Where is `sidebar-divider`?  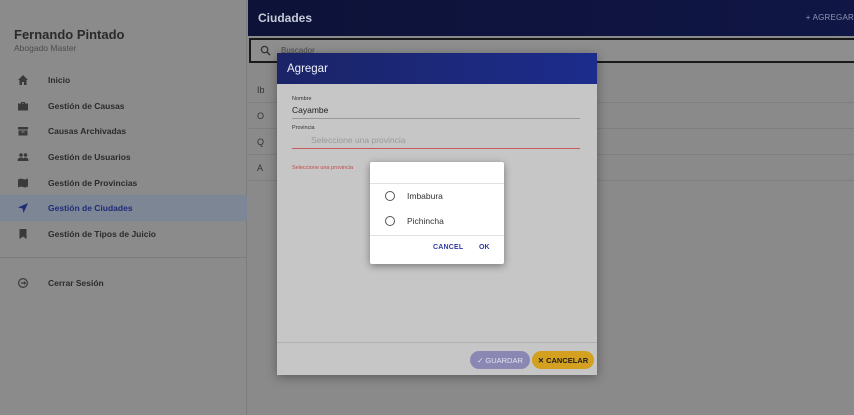
sidebar-divider is located at coordinates (123, 257).